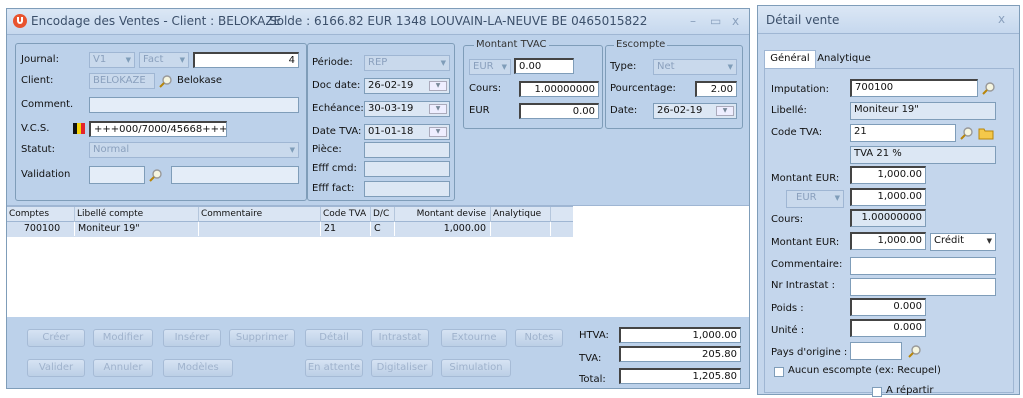 This screenshot has height=398, width=1023. What do you see at coordinates (334, 338) in the screenshot?
I see `detail-button: Détail` at bounding box center [334, 338].